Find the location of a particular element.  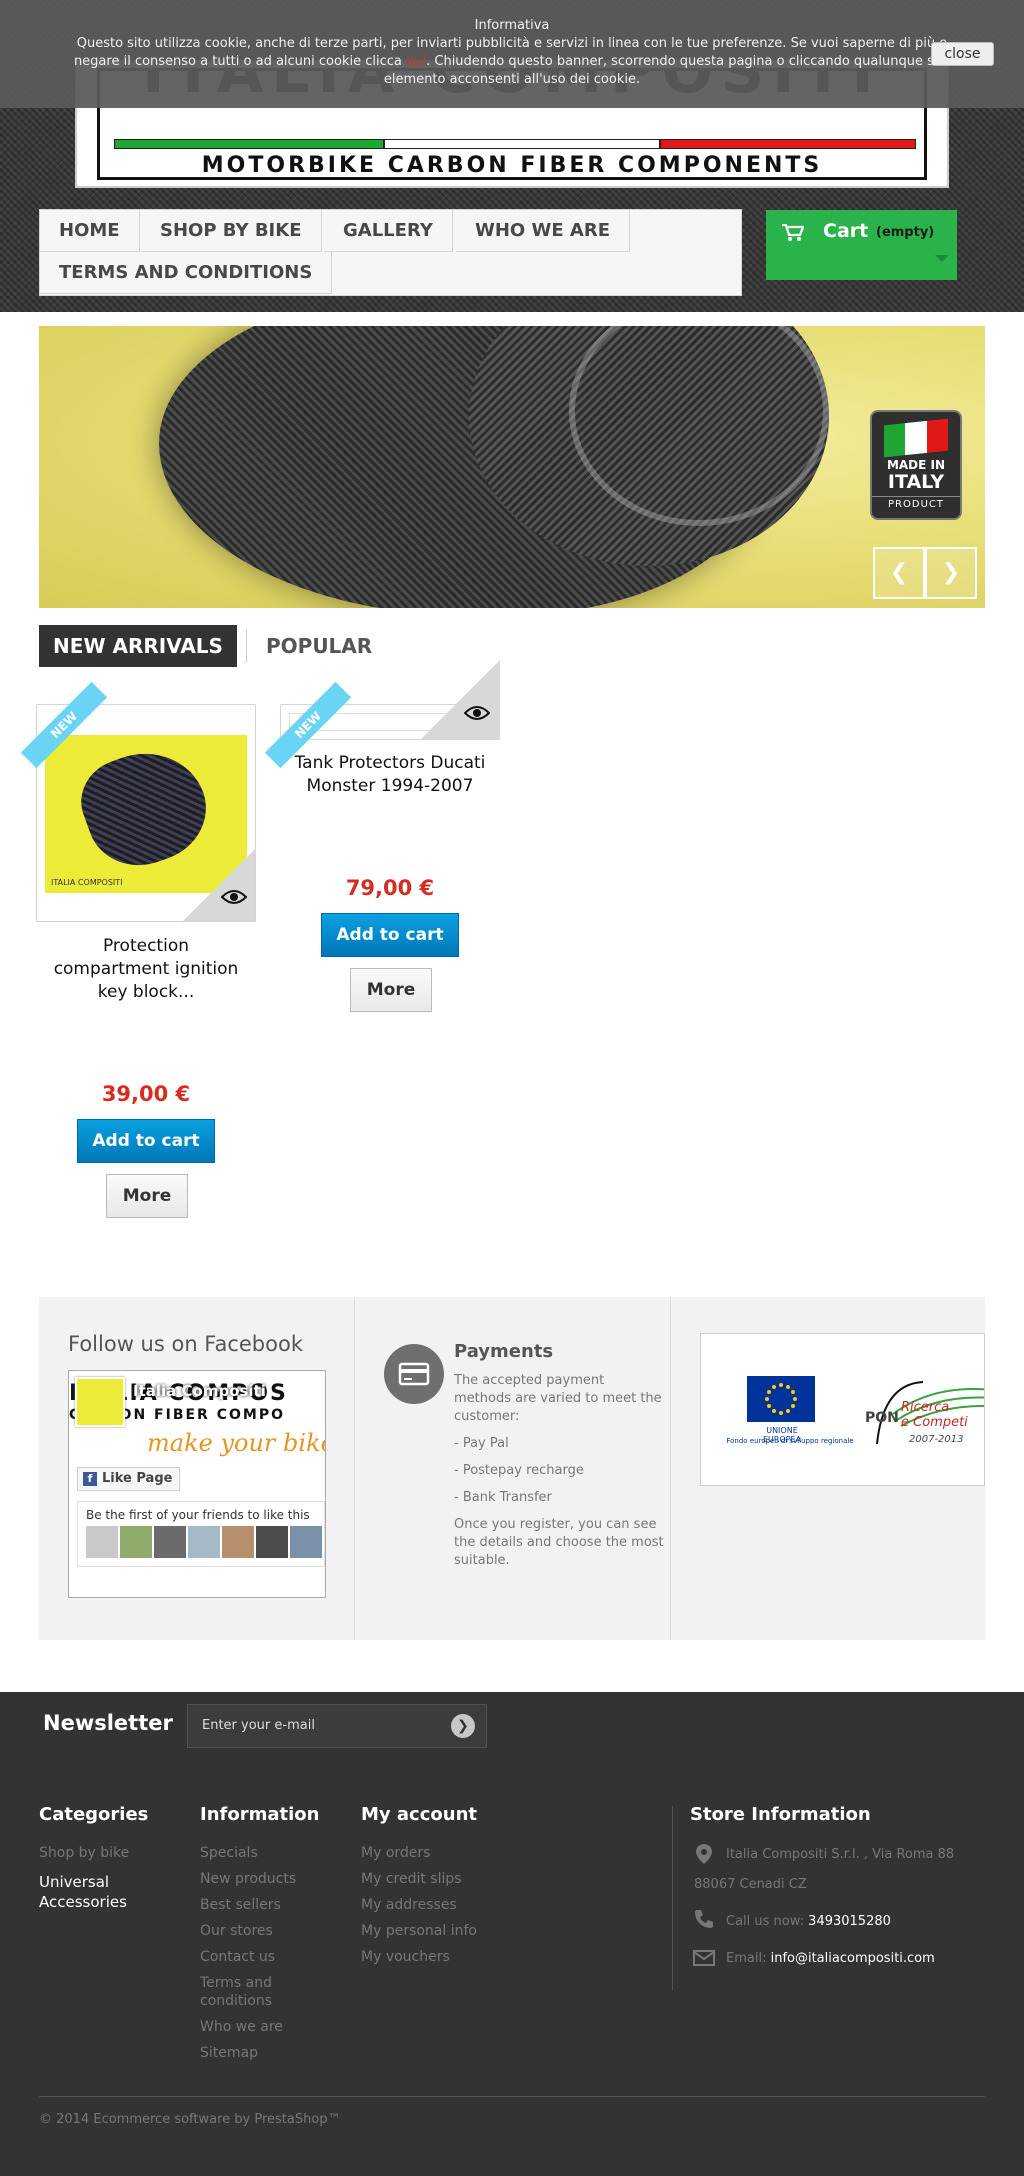

tab-new-arrivals: NEW ARRIVALS is located at coordinates (138, 646).